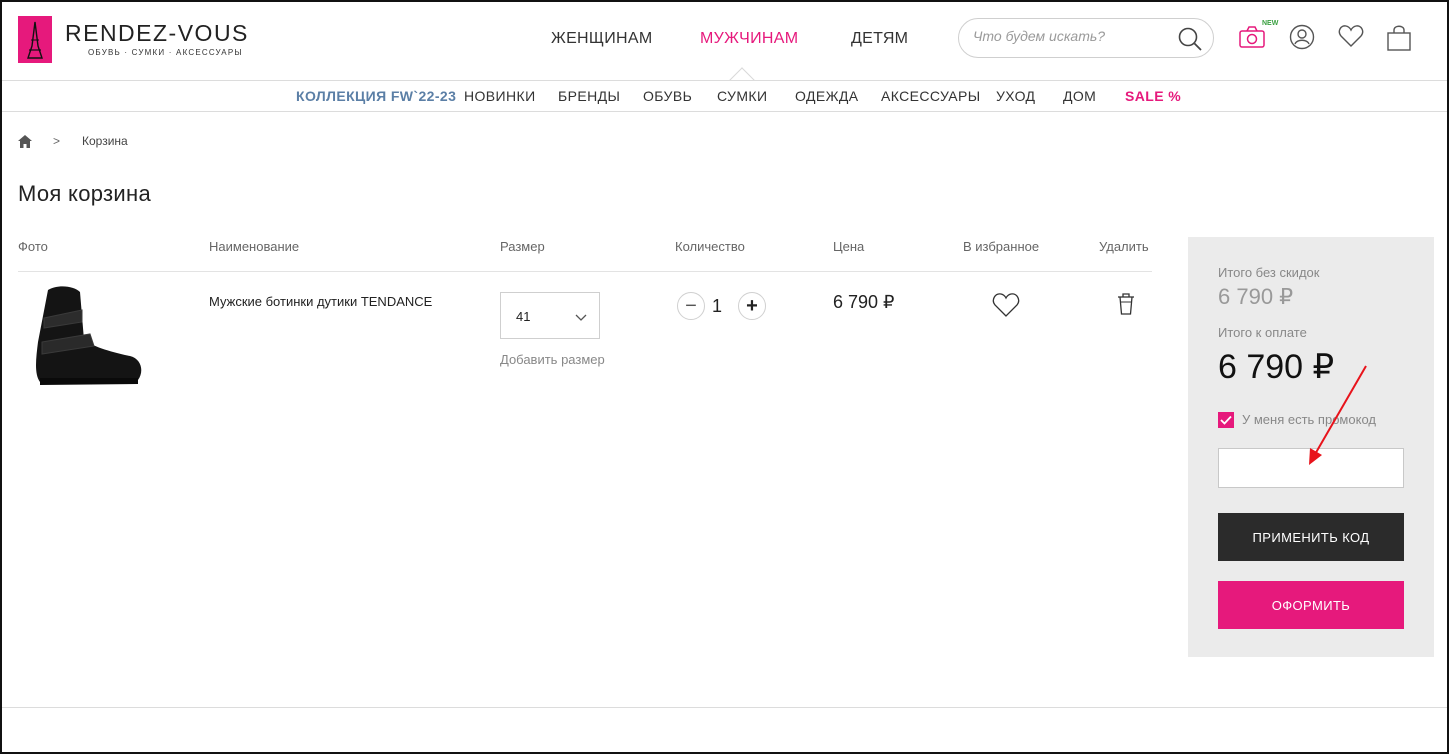 This screenshot has height=754, width=1449. What do you see at coordinates (1126, 306) in the screenshot?
I see `trash-icon` at bounding box center [1126, 306].